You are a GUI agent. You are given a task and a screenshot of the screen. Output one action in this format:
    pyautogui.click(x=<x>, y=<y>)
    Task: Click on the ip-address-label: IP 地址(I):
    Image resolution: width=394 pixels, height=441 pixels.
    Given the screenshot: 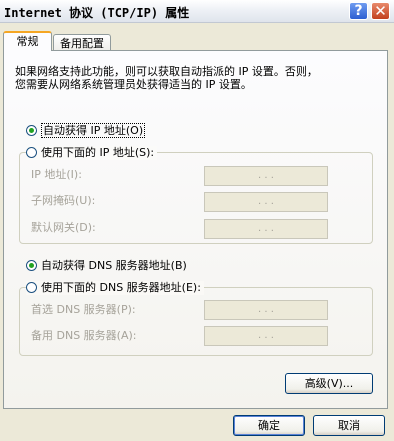 What is the action you would take?
    pyautogui.click(x=56, y=174)
    